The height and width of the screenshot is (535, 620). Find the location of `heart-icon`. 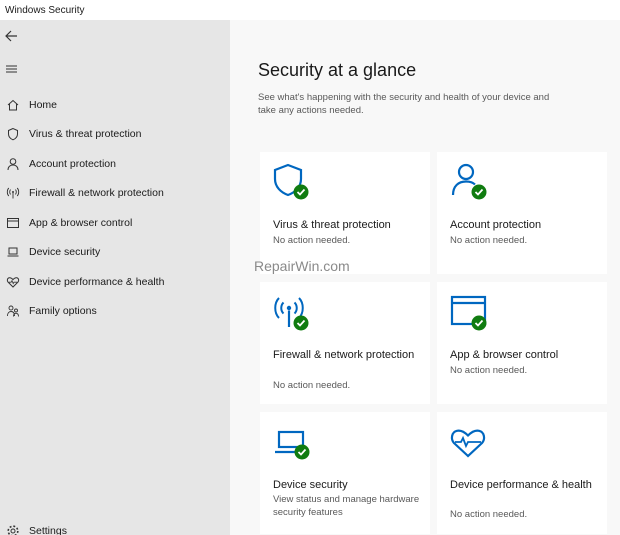

heart-icon is located at coordinates (13, 282).